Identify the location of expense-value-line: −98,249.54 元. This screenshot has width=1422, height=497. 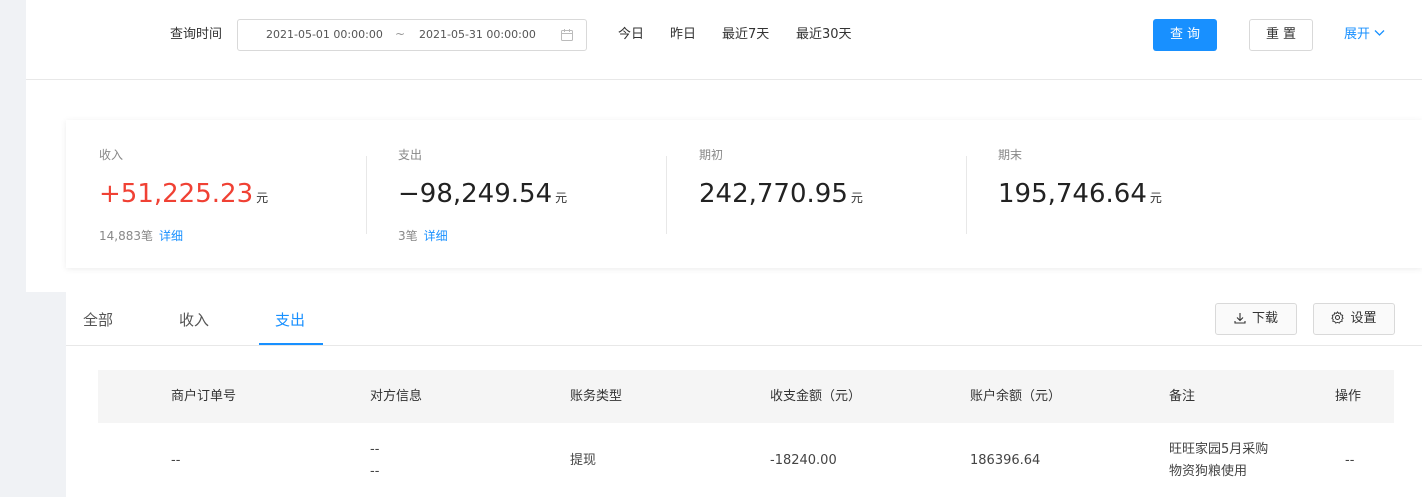
(482, 196).